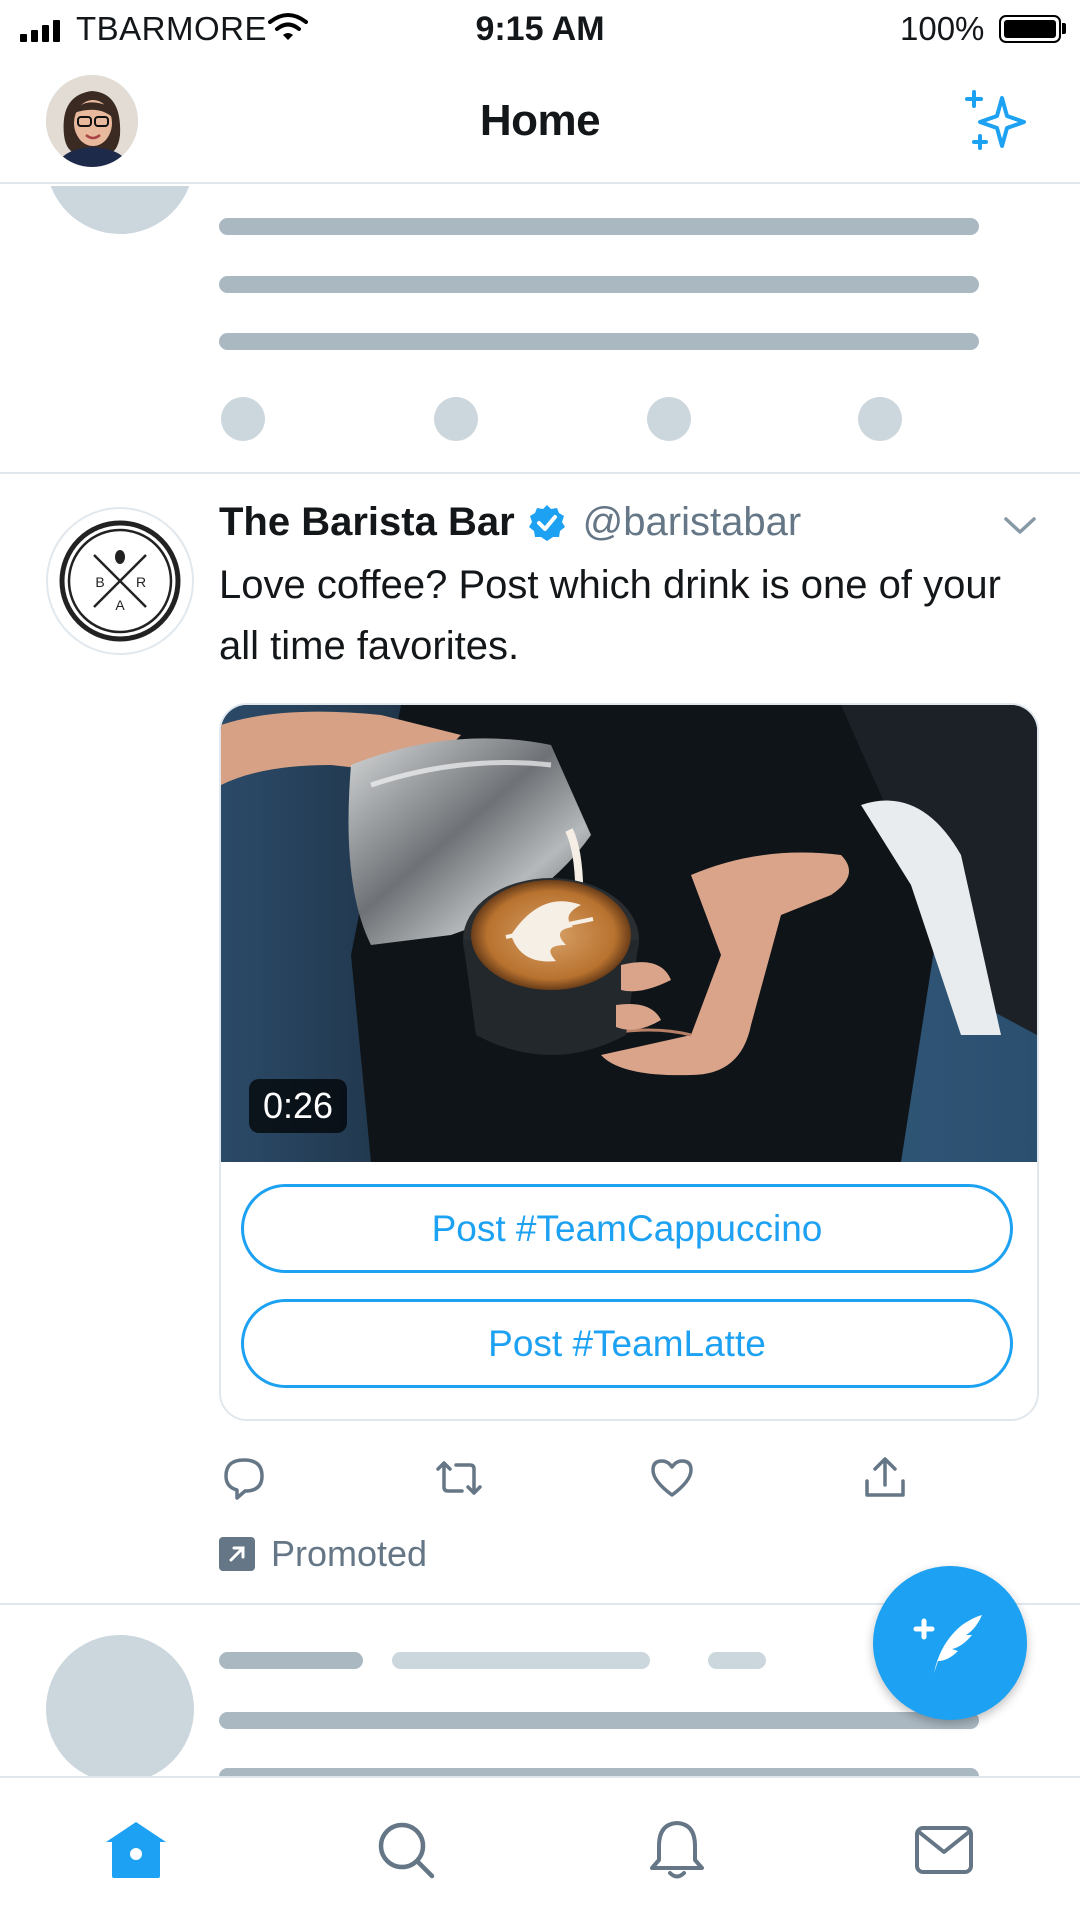  What do you see at coordinates (99, 582) in the screenshot?
I see `svg-text: B` at bounding box center [99, 582].